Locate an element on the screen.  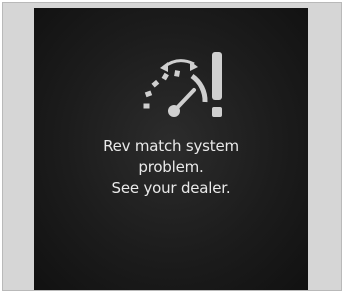
message-line-3: See your dealer. is located at coordinates (171, 188).